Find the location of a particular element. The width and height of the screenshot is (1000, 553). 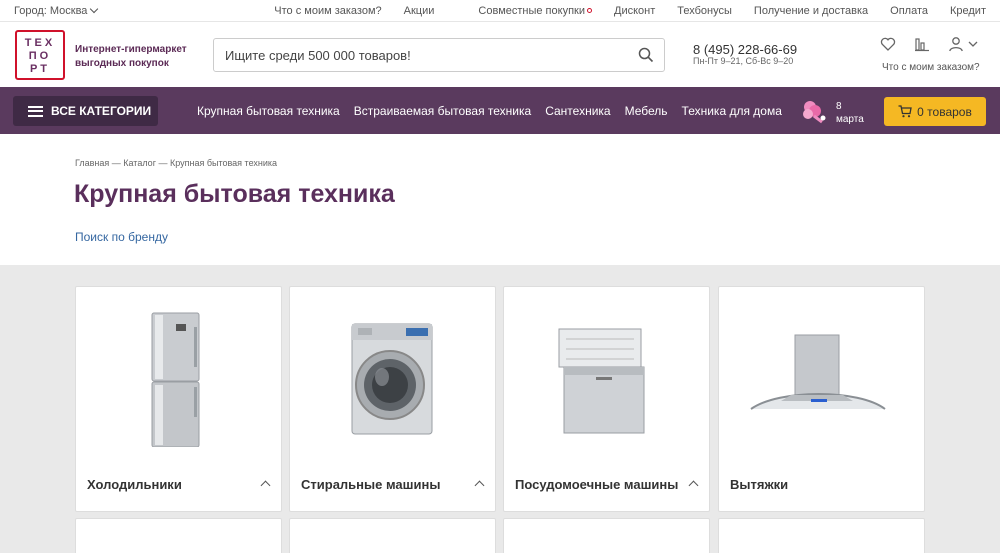

promo-day: 8 is located at coordinates (839, 106).